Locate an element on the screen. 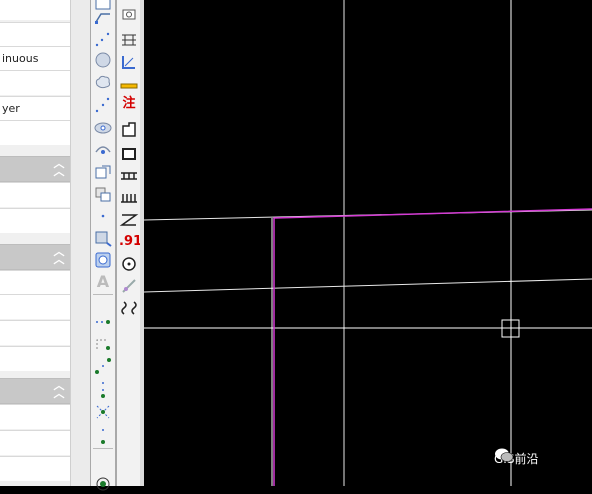 The width and height of the screenshot is (592, 494). snap-endpoint-icon is located at coordinates (103, 322).